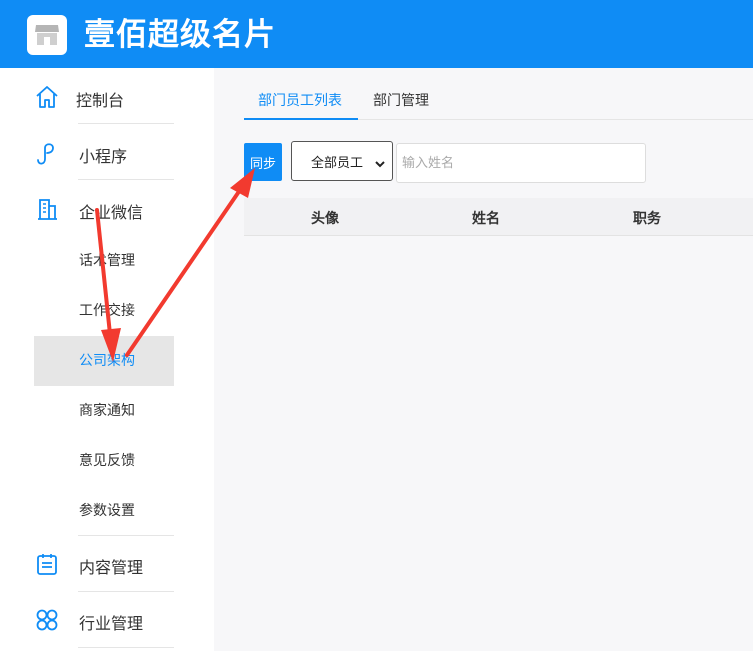  I want to click on tab-bar: 部门员工列表 部门管理, so click(498, 102).